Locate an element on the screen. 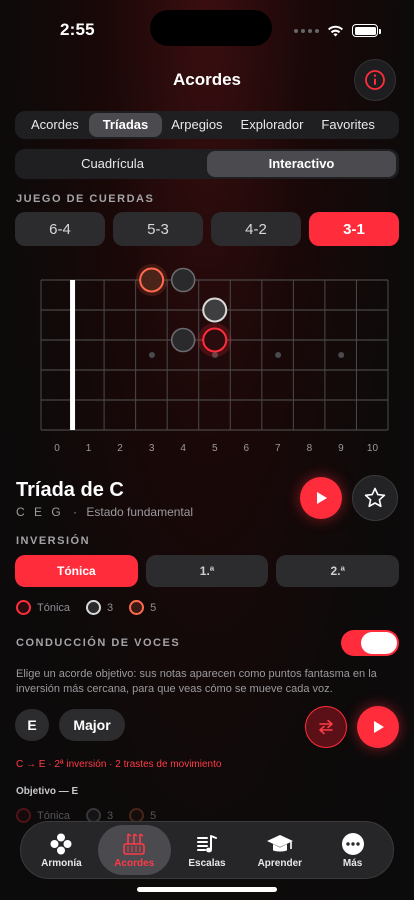  note-third is located at coordinates (215, 310).